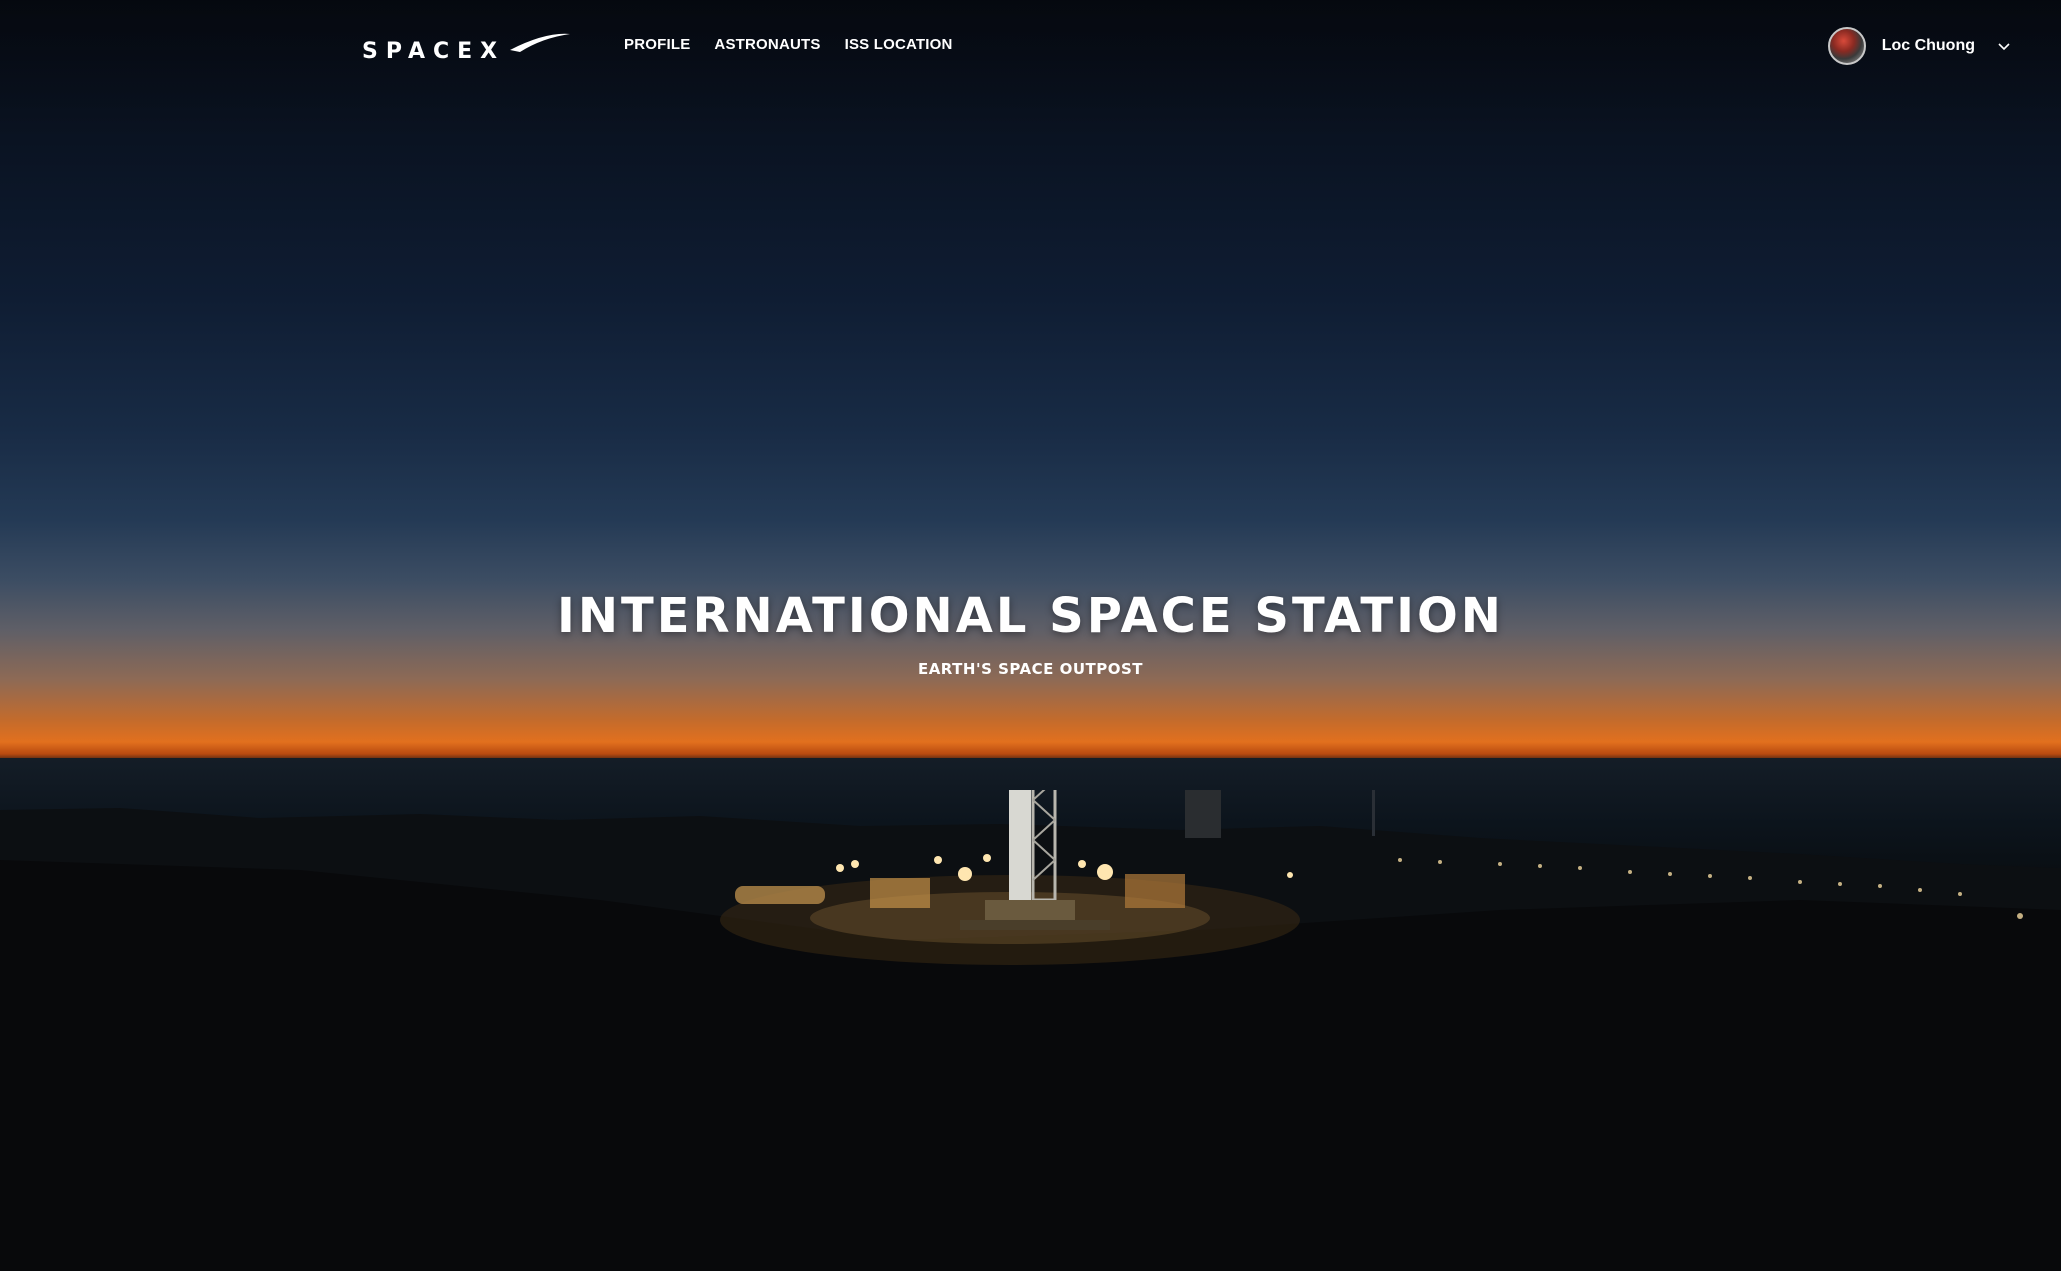 This screenshot has height=1271, width=2061. I want to click on hero-subtitle: EARTH'S SPACE OUTPOST, so click(1030, 669).